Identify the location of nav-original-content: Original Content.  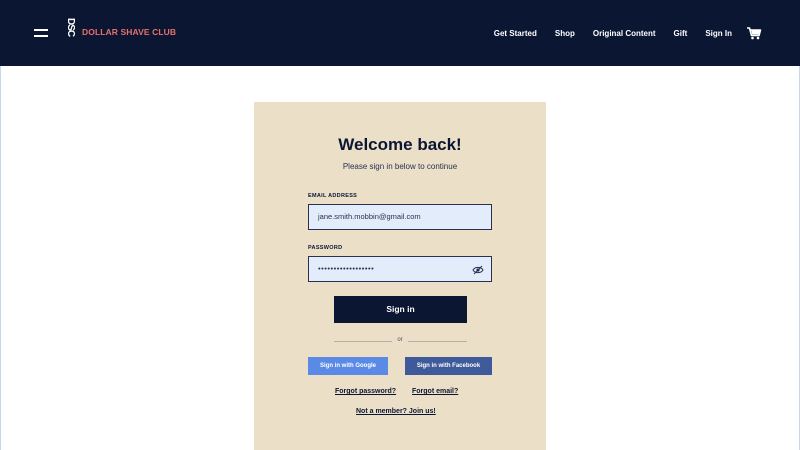
(624, 33).